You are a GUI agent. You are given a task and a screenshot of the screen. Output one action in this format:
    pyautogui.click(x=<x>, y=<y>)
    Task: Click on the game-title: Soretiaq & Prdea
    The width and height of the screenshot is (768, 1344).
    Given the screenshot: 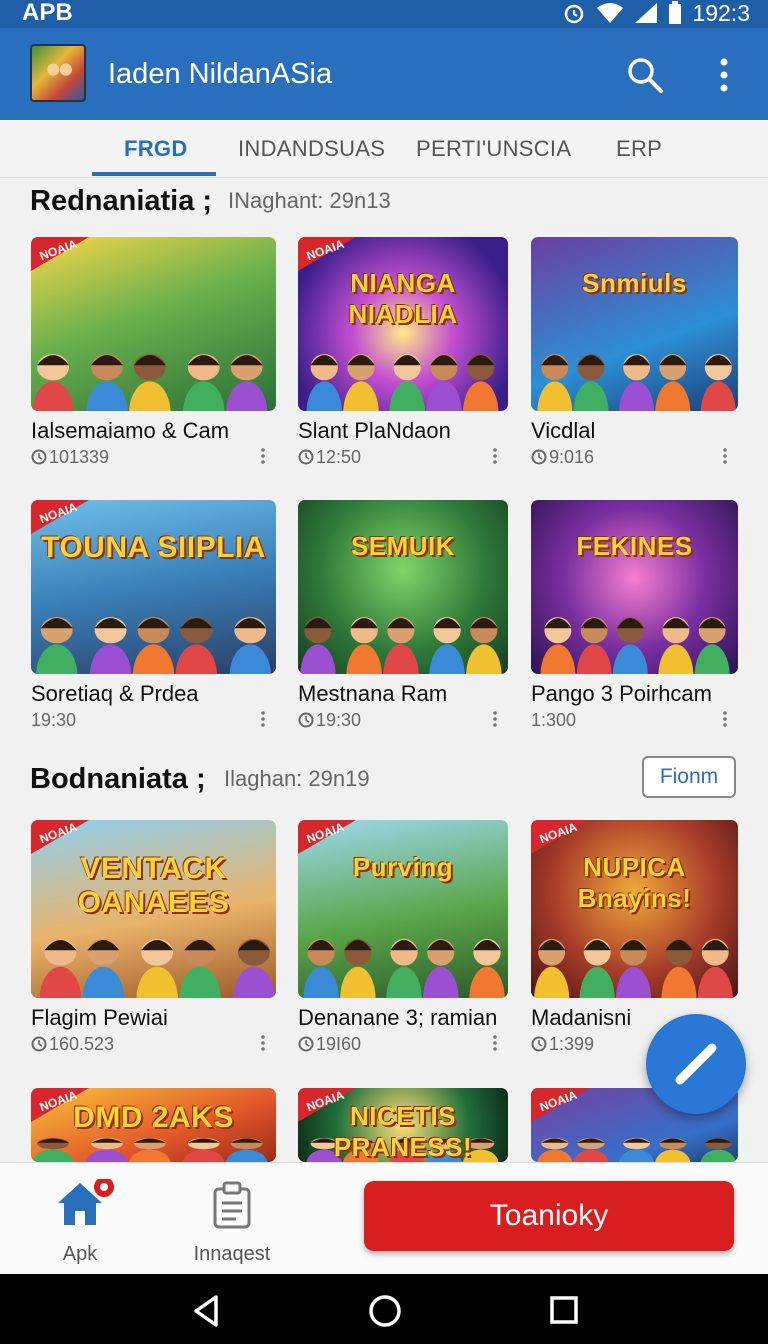 What is the action you would take?
    pyautogui.click(x=115, y=693)
    